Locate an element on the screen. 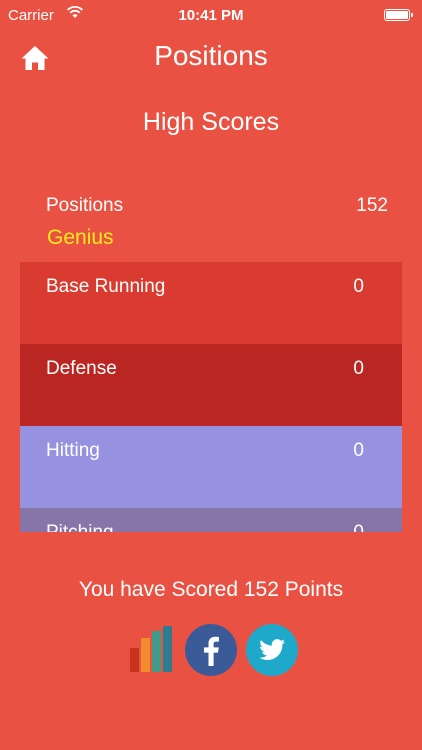 The height and width of the screenshot is (750, 422). rank-label: Genius is located at coordinates (80, 237).